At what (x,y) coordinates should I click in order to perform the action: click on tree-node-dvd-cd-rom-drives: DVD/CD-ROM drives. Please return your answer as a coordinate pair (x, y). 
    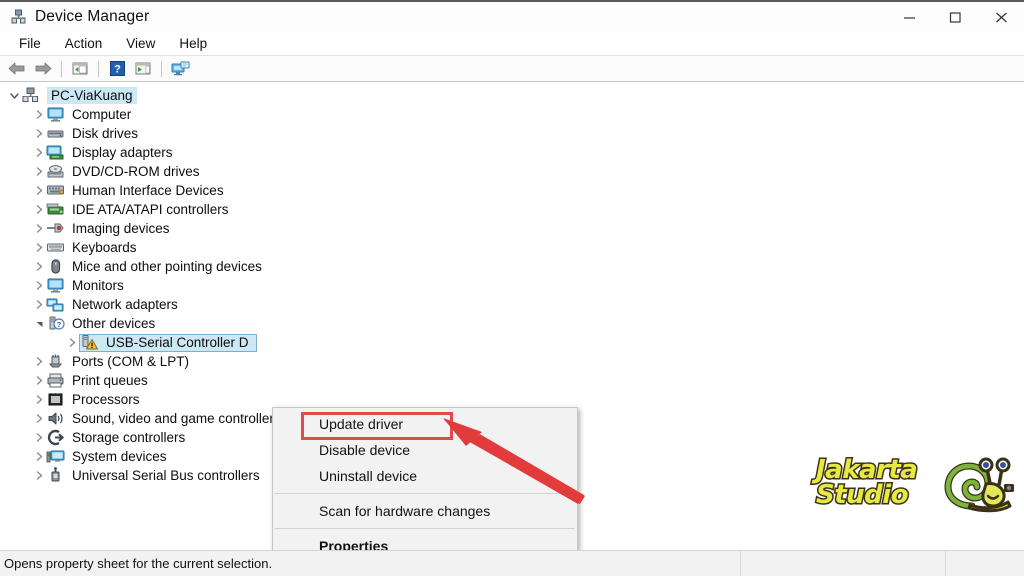
    Looking at the image, I should click on (512, 171).